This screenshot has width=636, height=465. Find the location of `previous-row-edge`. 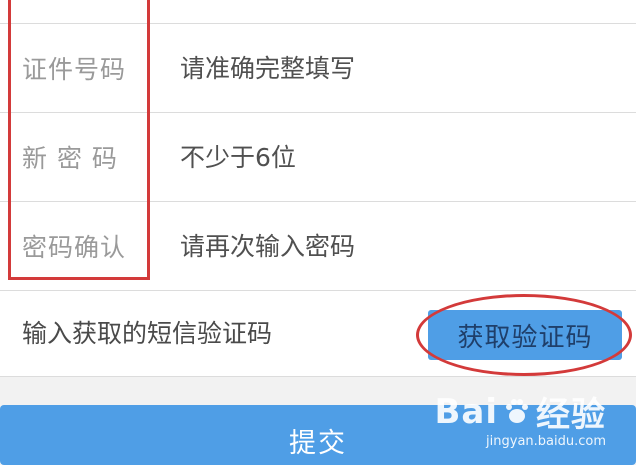

previous-row-edge is located at coordinates (318, 12).